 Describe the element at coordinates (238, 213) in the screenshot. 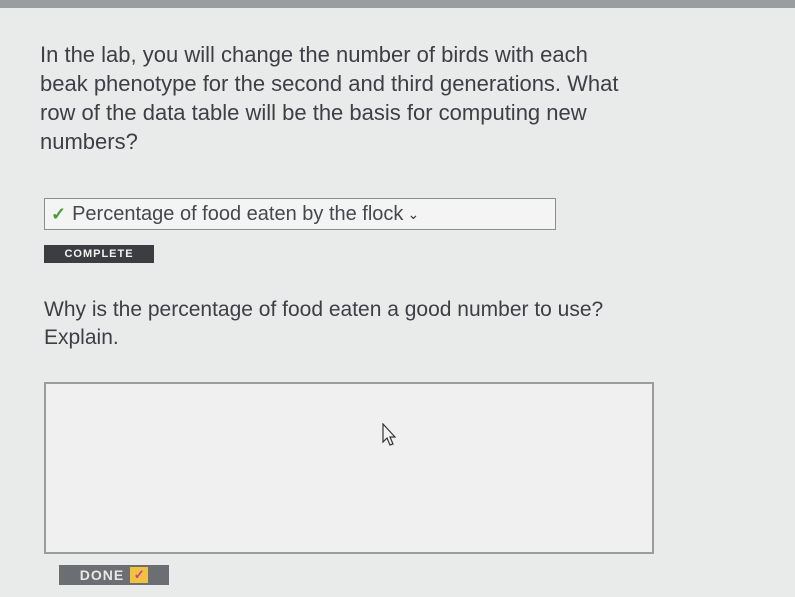

I see `dropdown-selected-value: Percentage of food eaten by the flock` at that location.